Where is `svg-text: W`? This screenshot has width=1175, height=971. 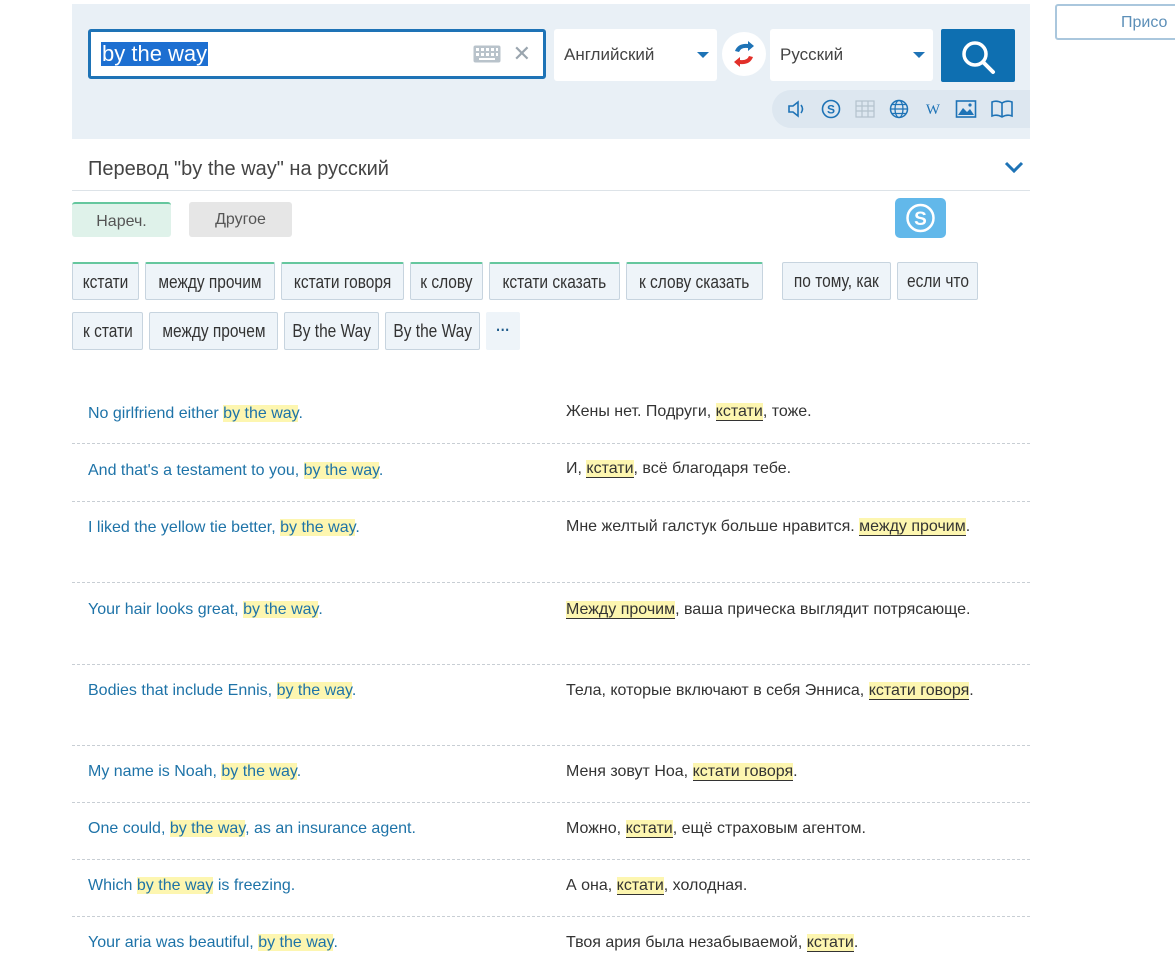
svg-text: W is located at coordinates (933, 110).